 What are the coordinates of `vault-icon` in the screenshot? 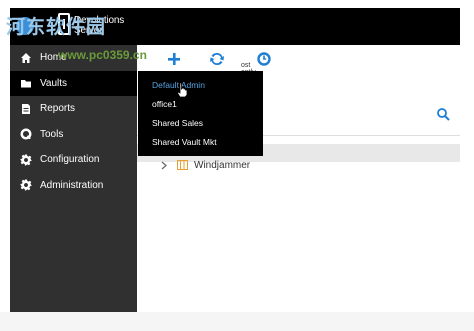 It's located at (25, 83).